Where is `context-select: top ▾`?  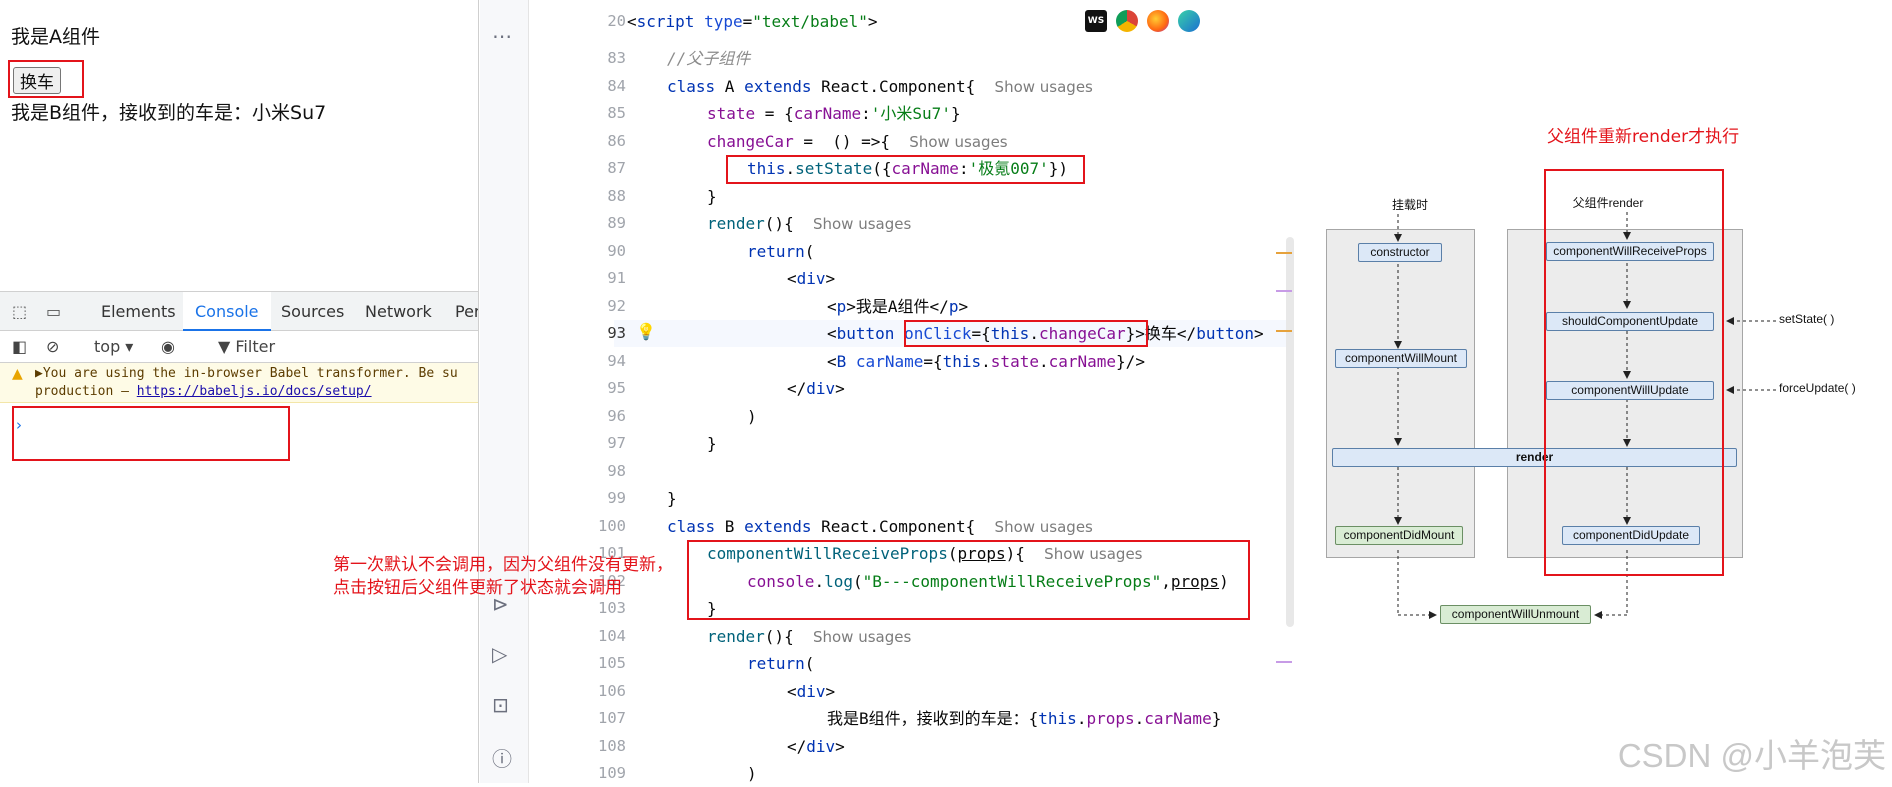
context-select: top ▾ is located at coordinates (113, 346).